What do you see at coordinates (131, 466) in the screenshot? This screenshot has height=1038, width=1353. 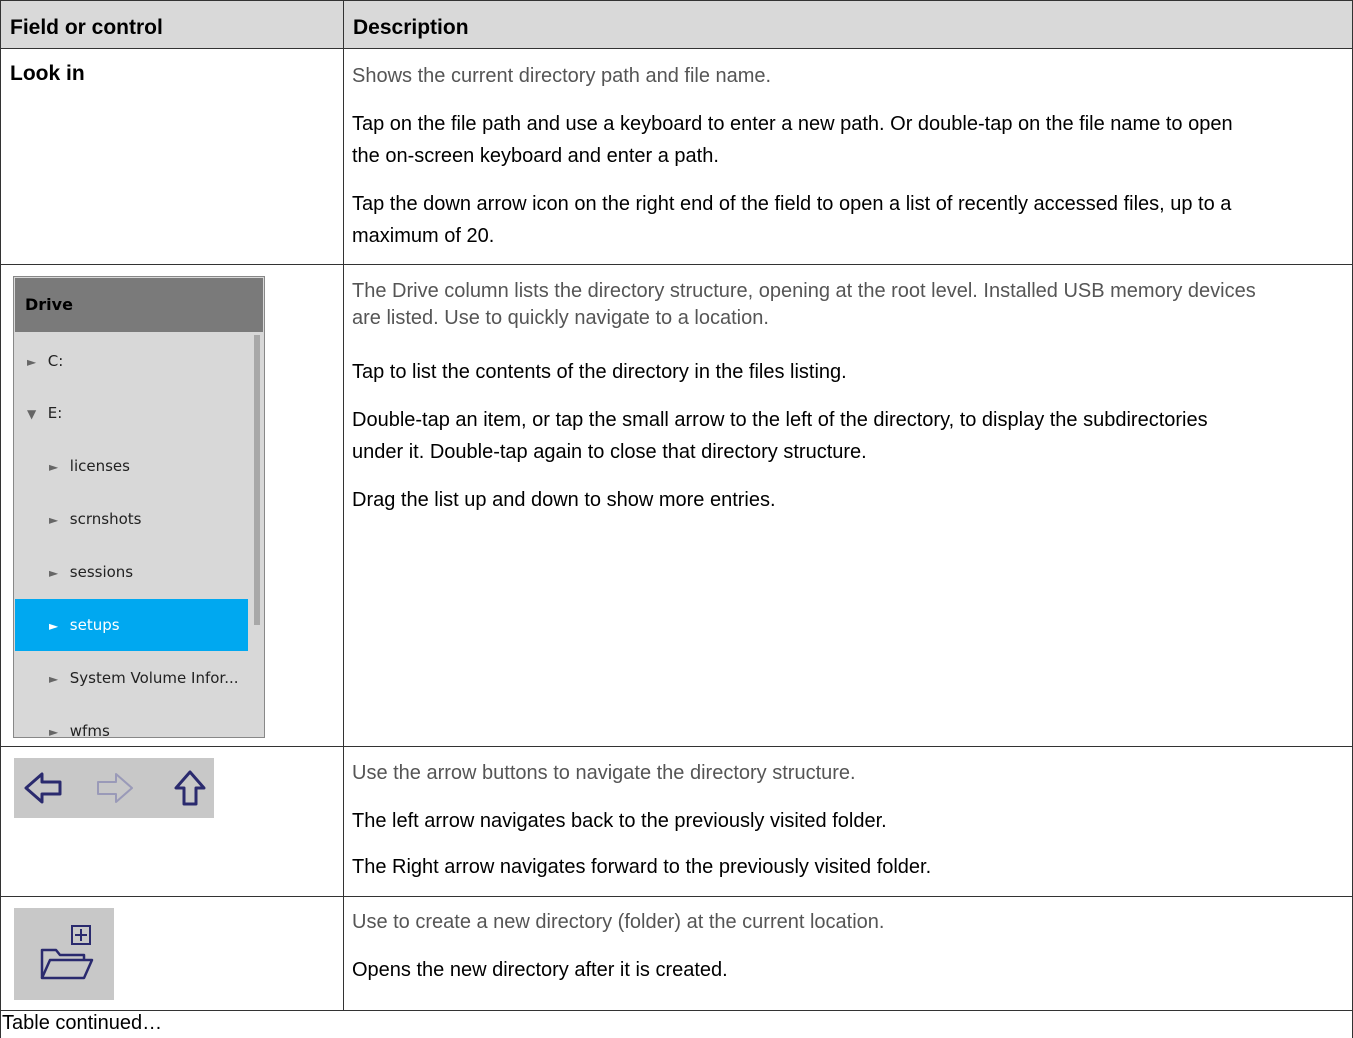 I see `drive-item-licenses: ► licenses` at bounding box center [131, 466].